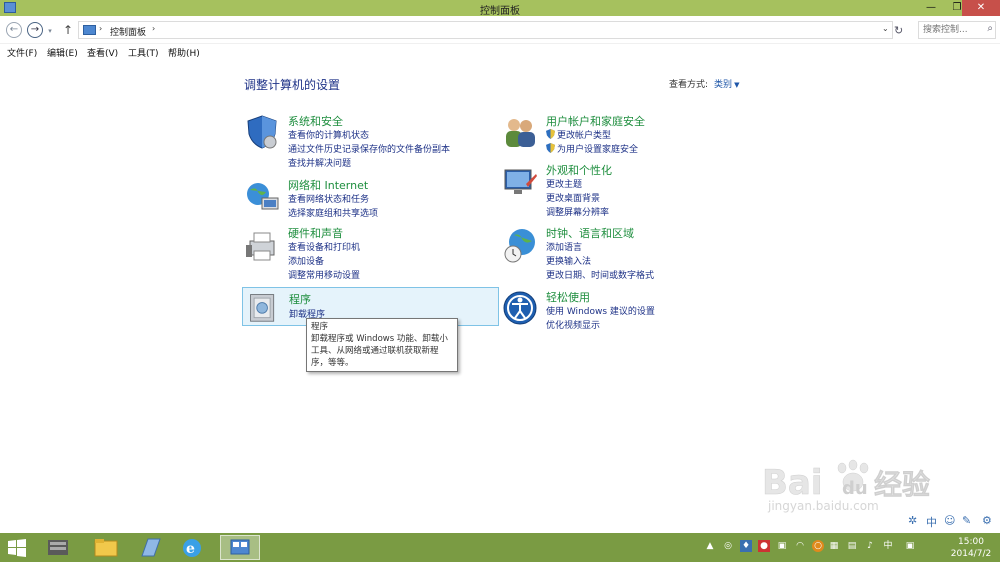 The height and width of the screenshot is (562, 1000). Describe the element at coordinates (990, 28) in the screenshot. I see `search-icon: ⌕` at that location.